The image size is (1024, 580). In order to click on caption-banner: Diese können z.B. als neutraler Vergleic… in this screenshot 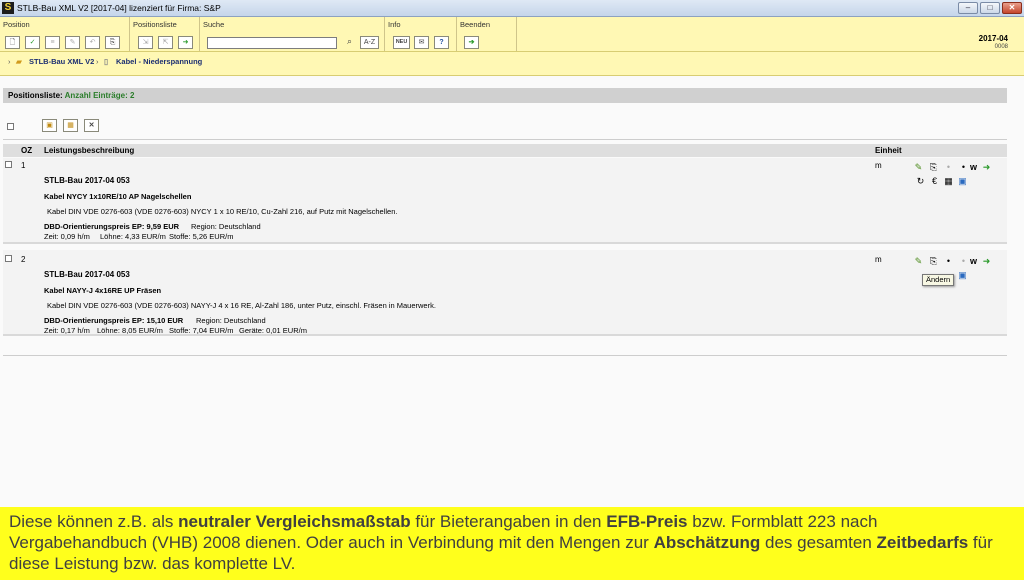, I will do `click(512, 543)`.